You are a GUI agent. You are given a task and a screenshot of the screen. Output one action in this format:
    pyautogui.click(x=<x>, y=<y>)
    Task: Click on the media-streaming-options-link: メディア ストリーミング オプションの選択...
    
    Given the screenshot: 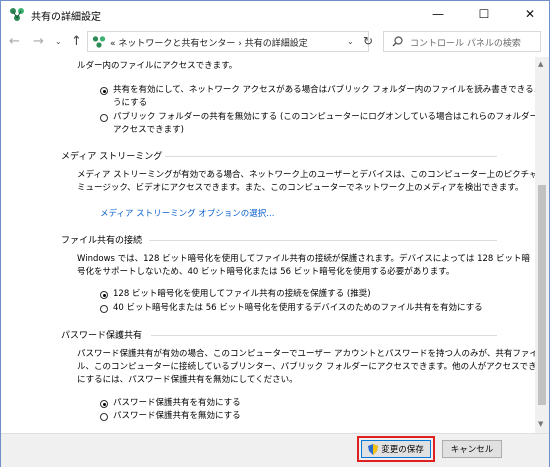 What is the action you would take?
    pyautogui.click(x=187, y=213)
    